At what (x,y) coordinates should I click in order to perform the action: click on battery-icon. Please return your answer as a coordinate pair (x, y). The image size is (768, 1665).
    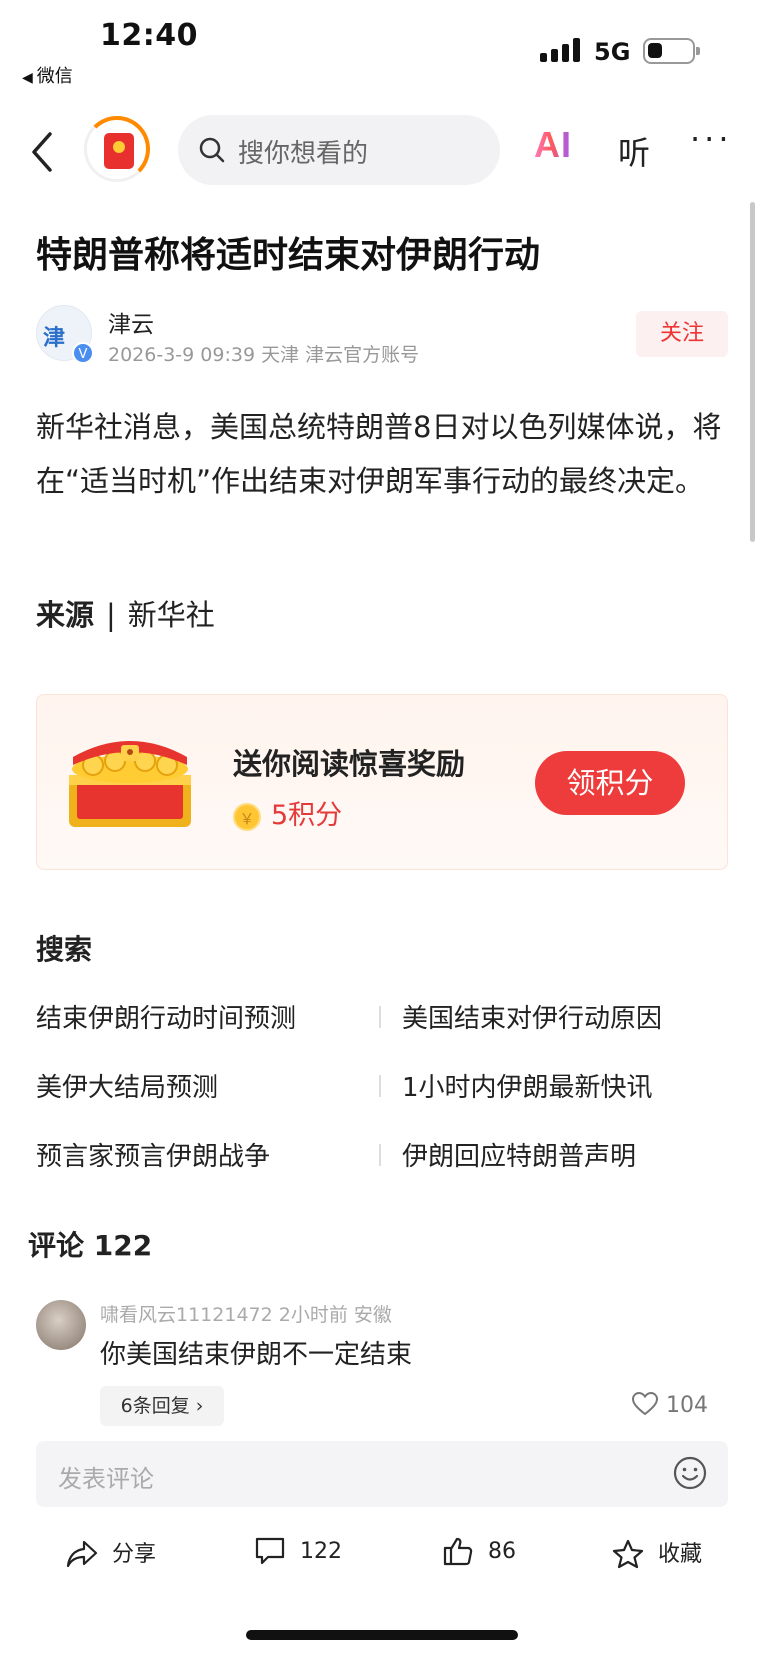
    Looking at the image, I should click on (671, 51).